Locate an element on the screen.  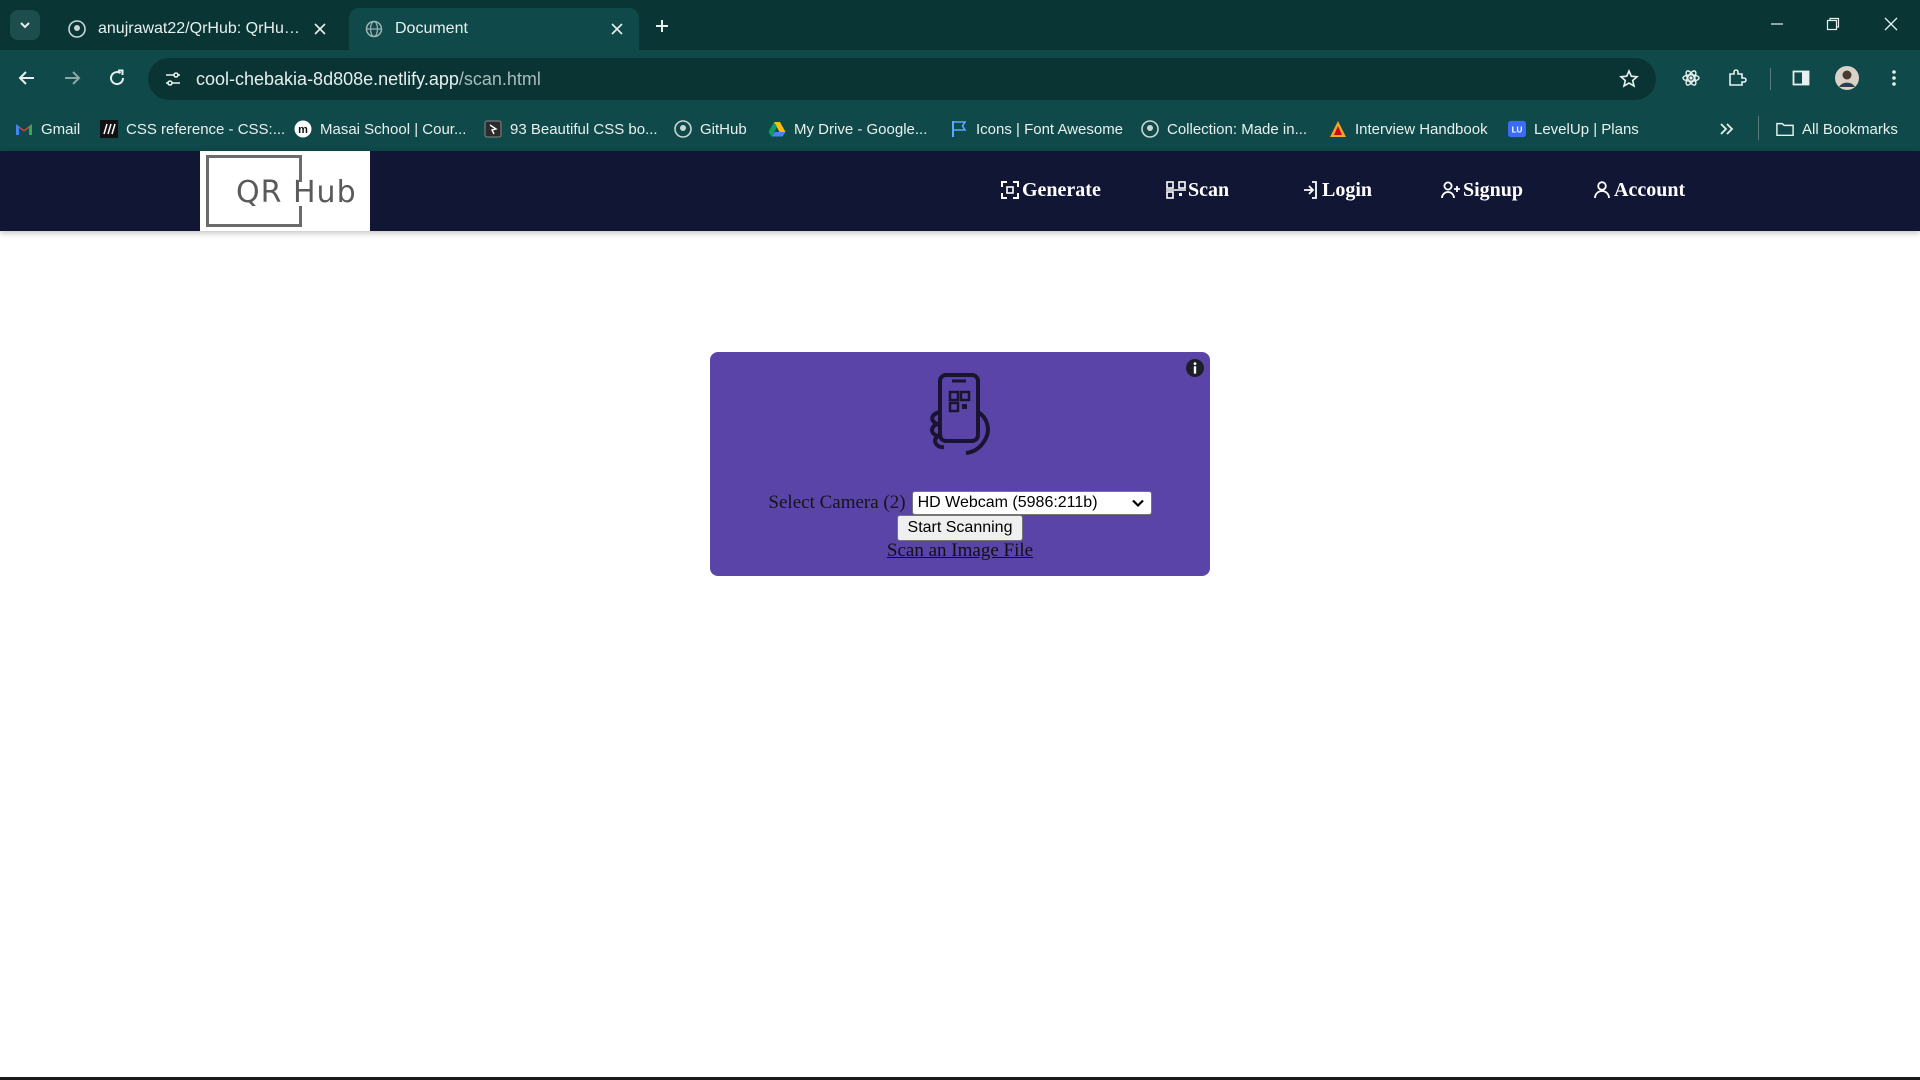
more-vertical-icon is located at coordinates (1894, 78).